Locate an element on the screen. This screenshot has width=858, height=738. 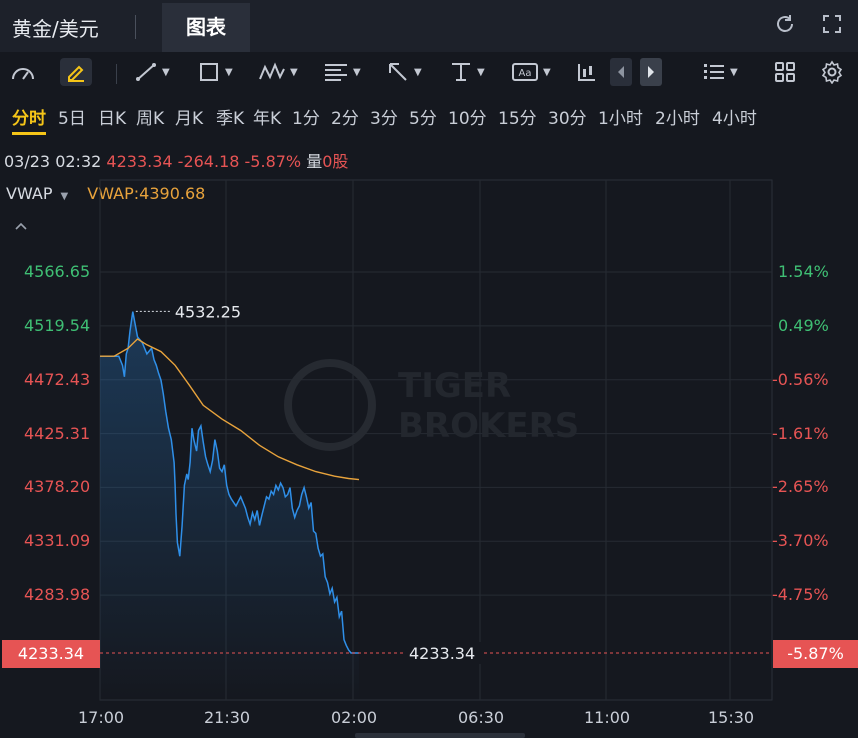
x-tick-label: 21:30 is located at coordinates (227, 717).